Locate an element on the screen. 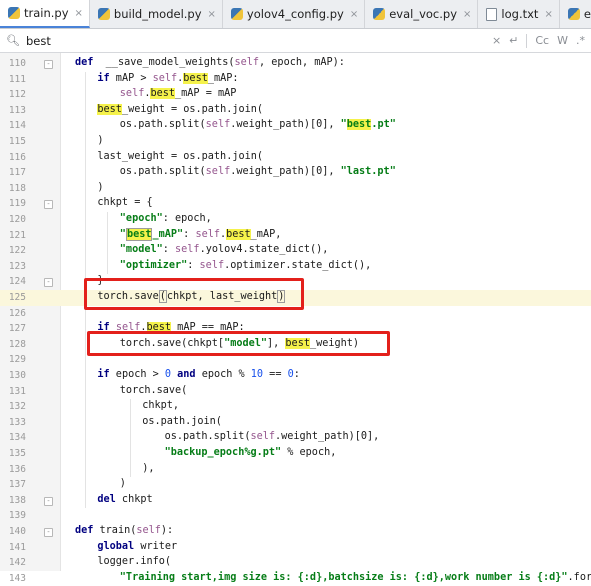 Image resolution: width=591 pixels, height=586 pixels. tab-label: yolov4_config.py is located at coordinates (295, 14).